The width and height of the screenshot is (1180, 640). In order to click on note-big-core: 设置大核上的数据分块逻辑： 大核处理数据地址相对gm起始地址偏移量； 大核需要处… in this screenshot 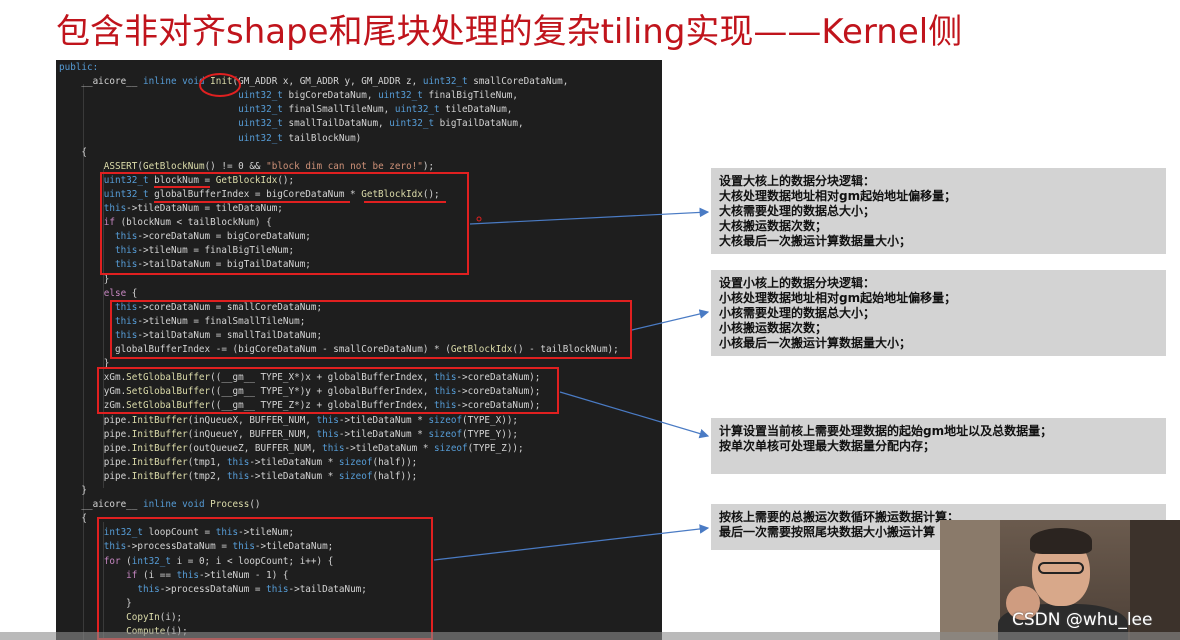, I will do `click(938, 211)`.